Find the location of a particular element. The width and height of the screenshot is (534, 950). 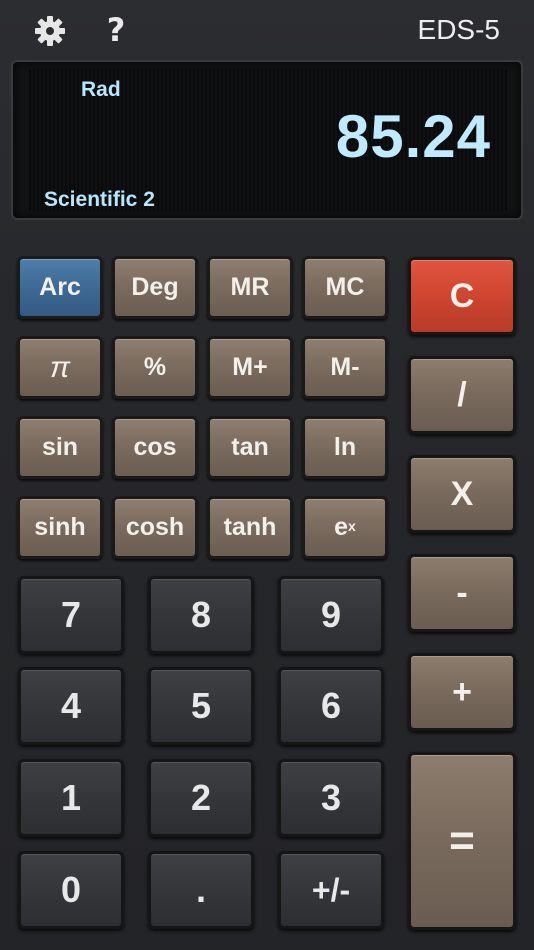

display-value: 85.24 is located at coordinates (413, 136).